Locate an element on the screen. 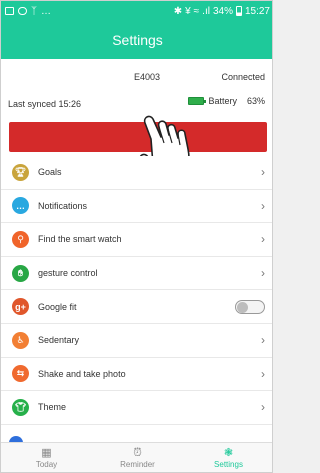 Image resolution: width=320 pixels, height=473 pixels. shake-icon: ⇆ is located at coordinates (20, 374).